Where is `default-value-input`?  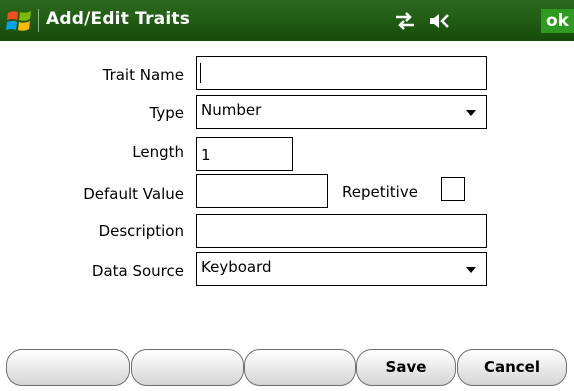 default-value-input is located at coordinates (262, 191).